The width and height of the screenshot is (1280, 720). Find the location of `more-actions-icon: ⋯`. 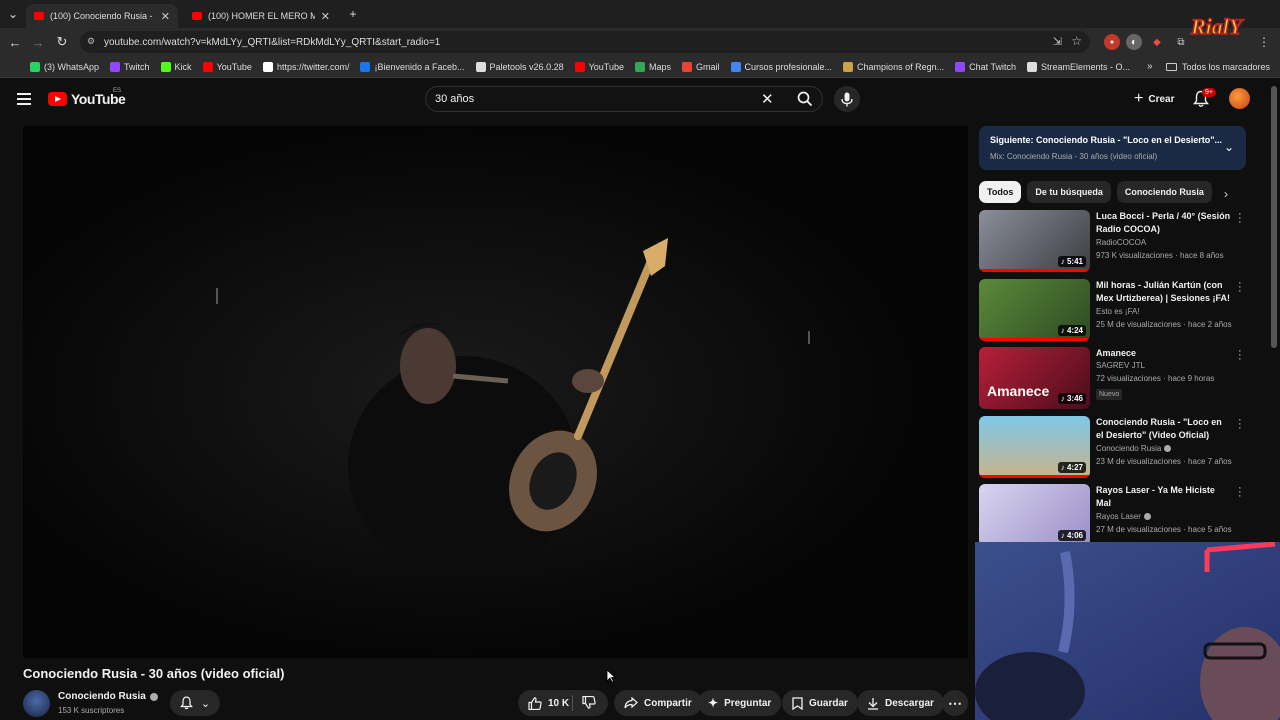

more-actions-icon: ⋯ is located at coordinates (955, 703).